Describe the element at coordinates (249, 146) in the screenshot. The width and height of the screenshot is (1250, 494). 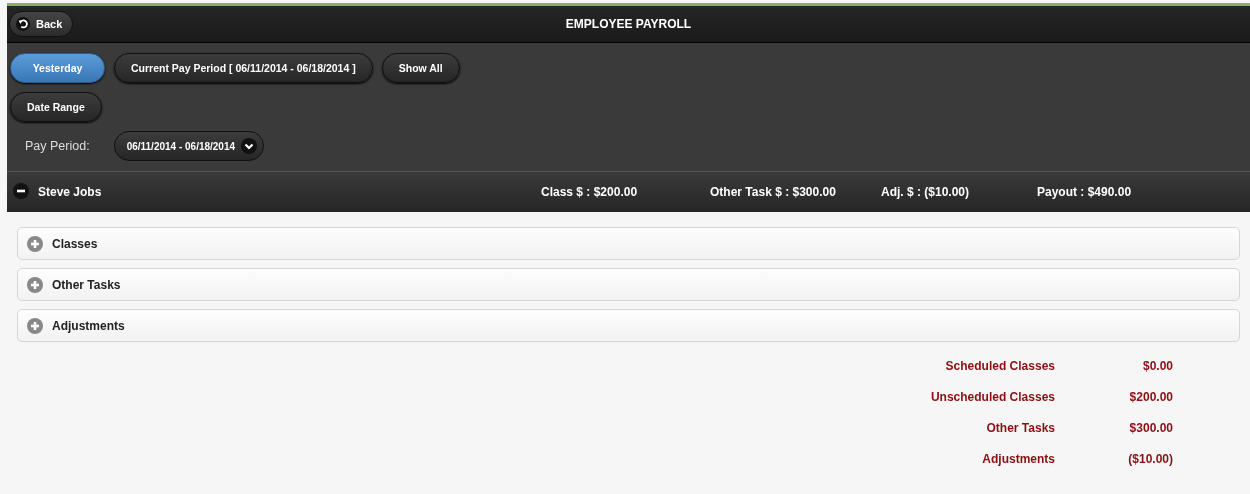
I see `chevron-down-icon` at that location.